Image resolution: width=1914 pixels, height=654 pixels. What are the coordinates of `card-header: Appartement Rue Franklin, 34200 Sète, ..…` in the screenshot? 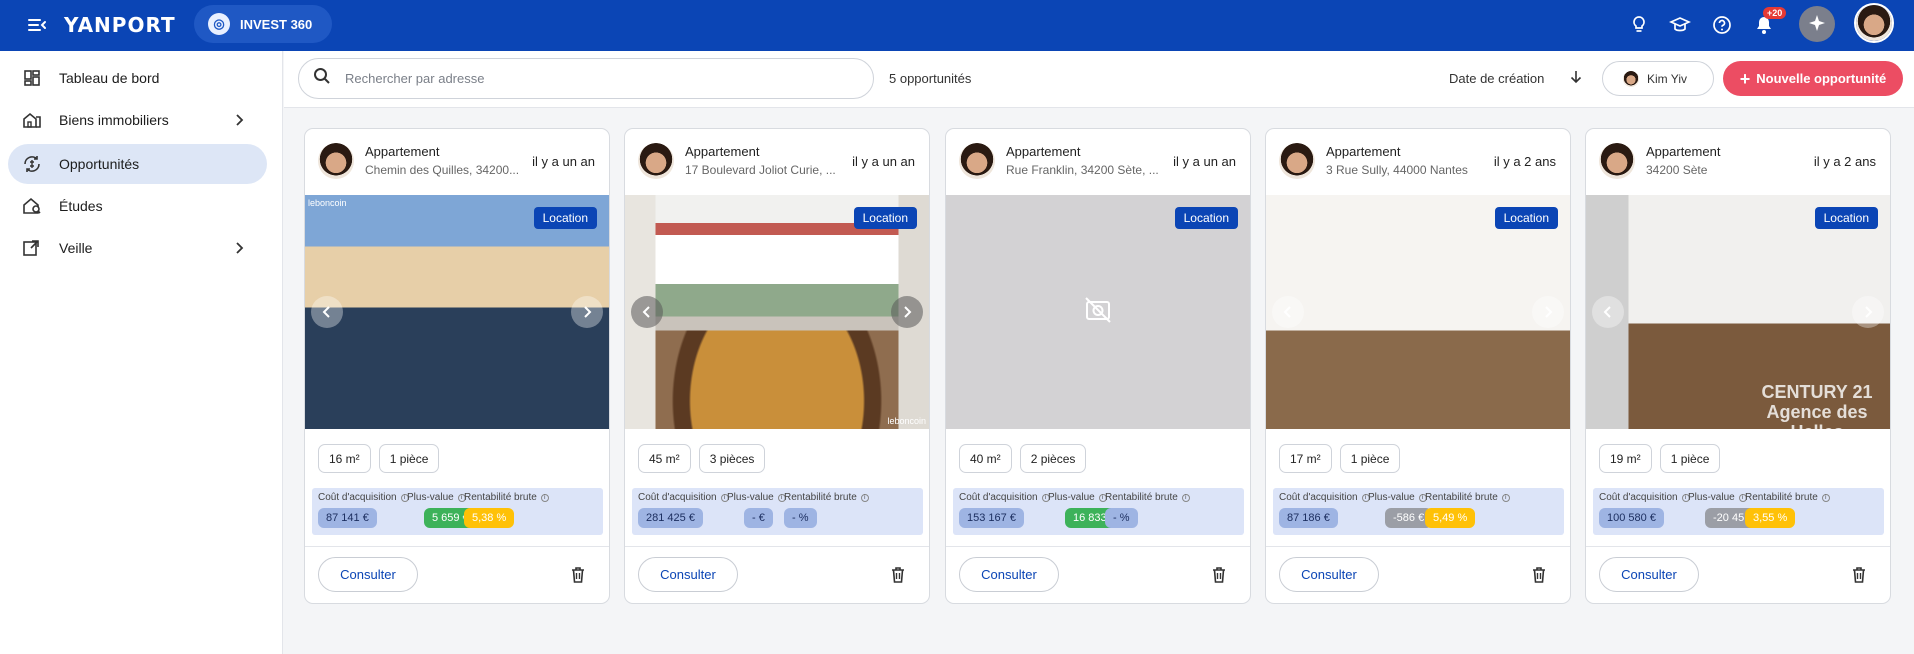 It's located at (1098, 162).